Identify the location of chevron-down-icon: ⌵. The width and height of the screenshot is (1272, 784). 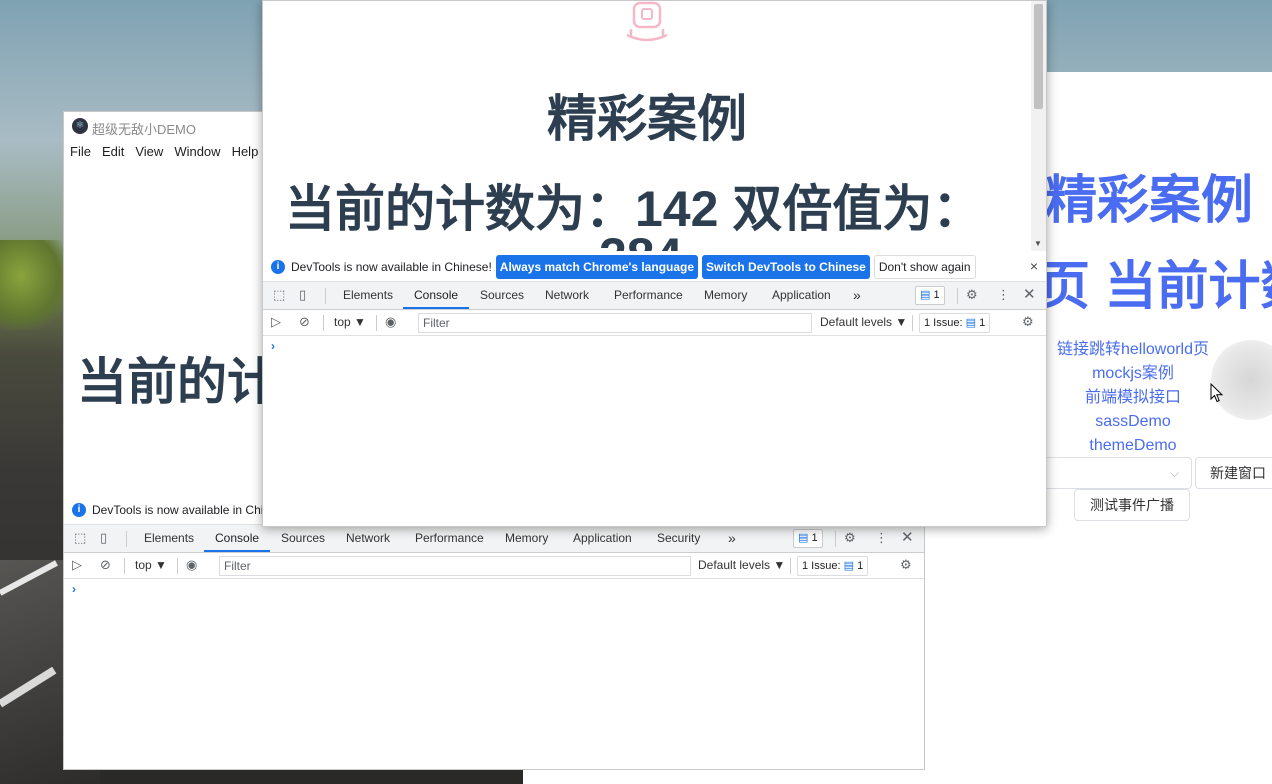
(1174, 473).